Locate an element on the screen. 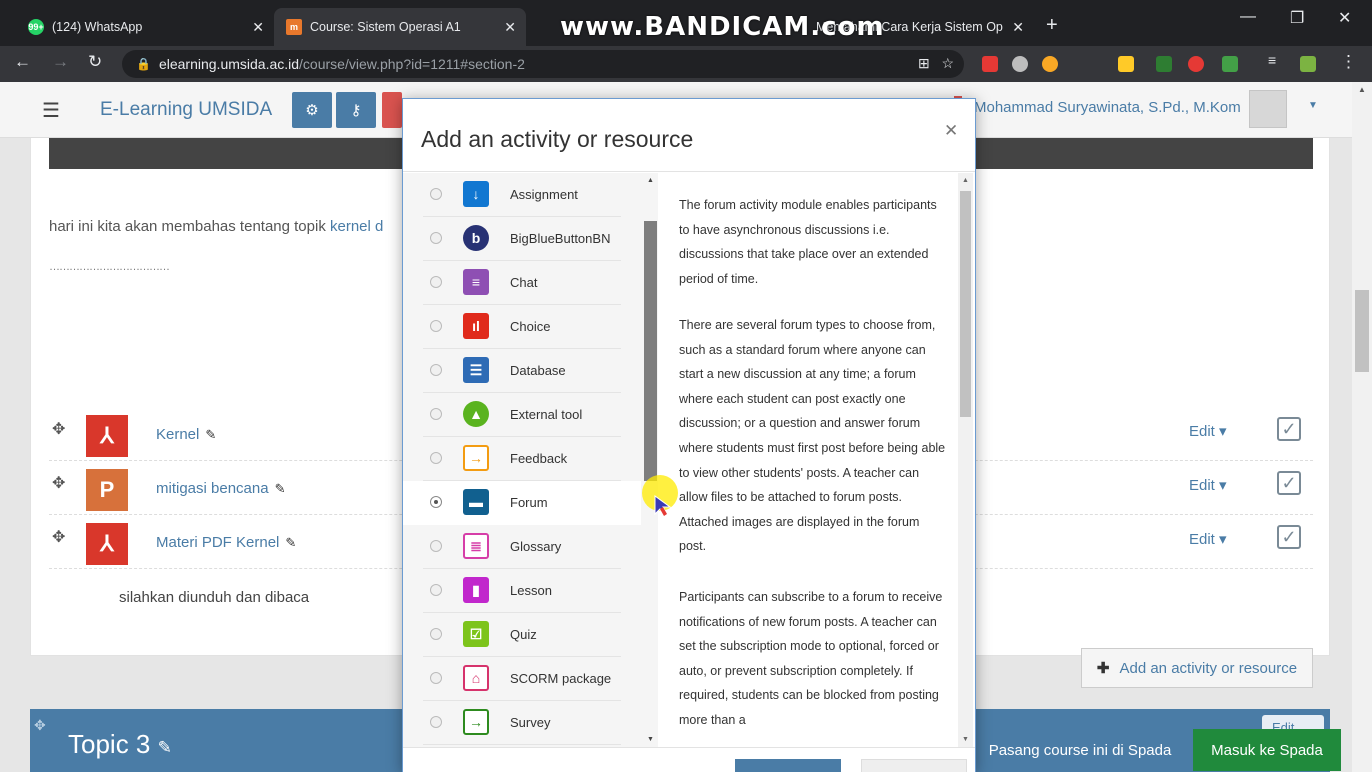  back-icon: ← is located at coordinates (22, 62).